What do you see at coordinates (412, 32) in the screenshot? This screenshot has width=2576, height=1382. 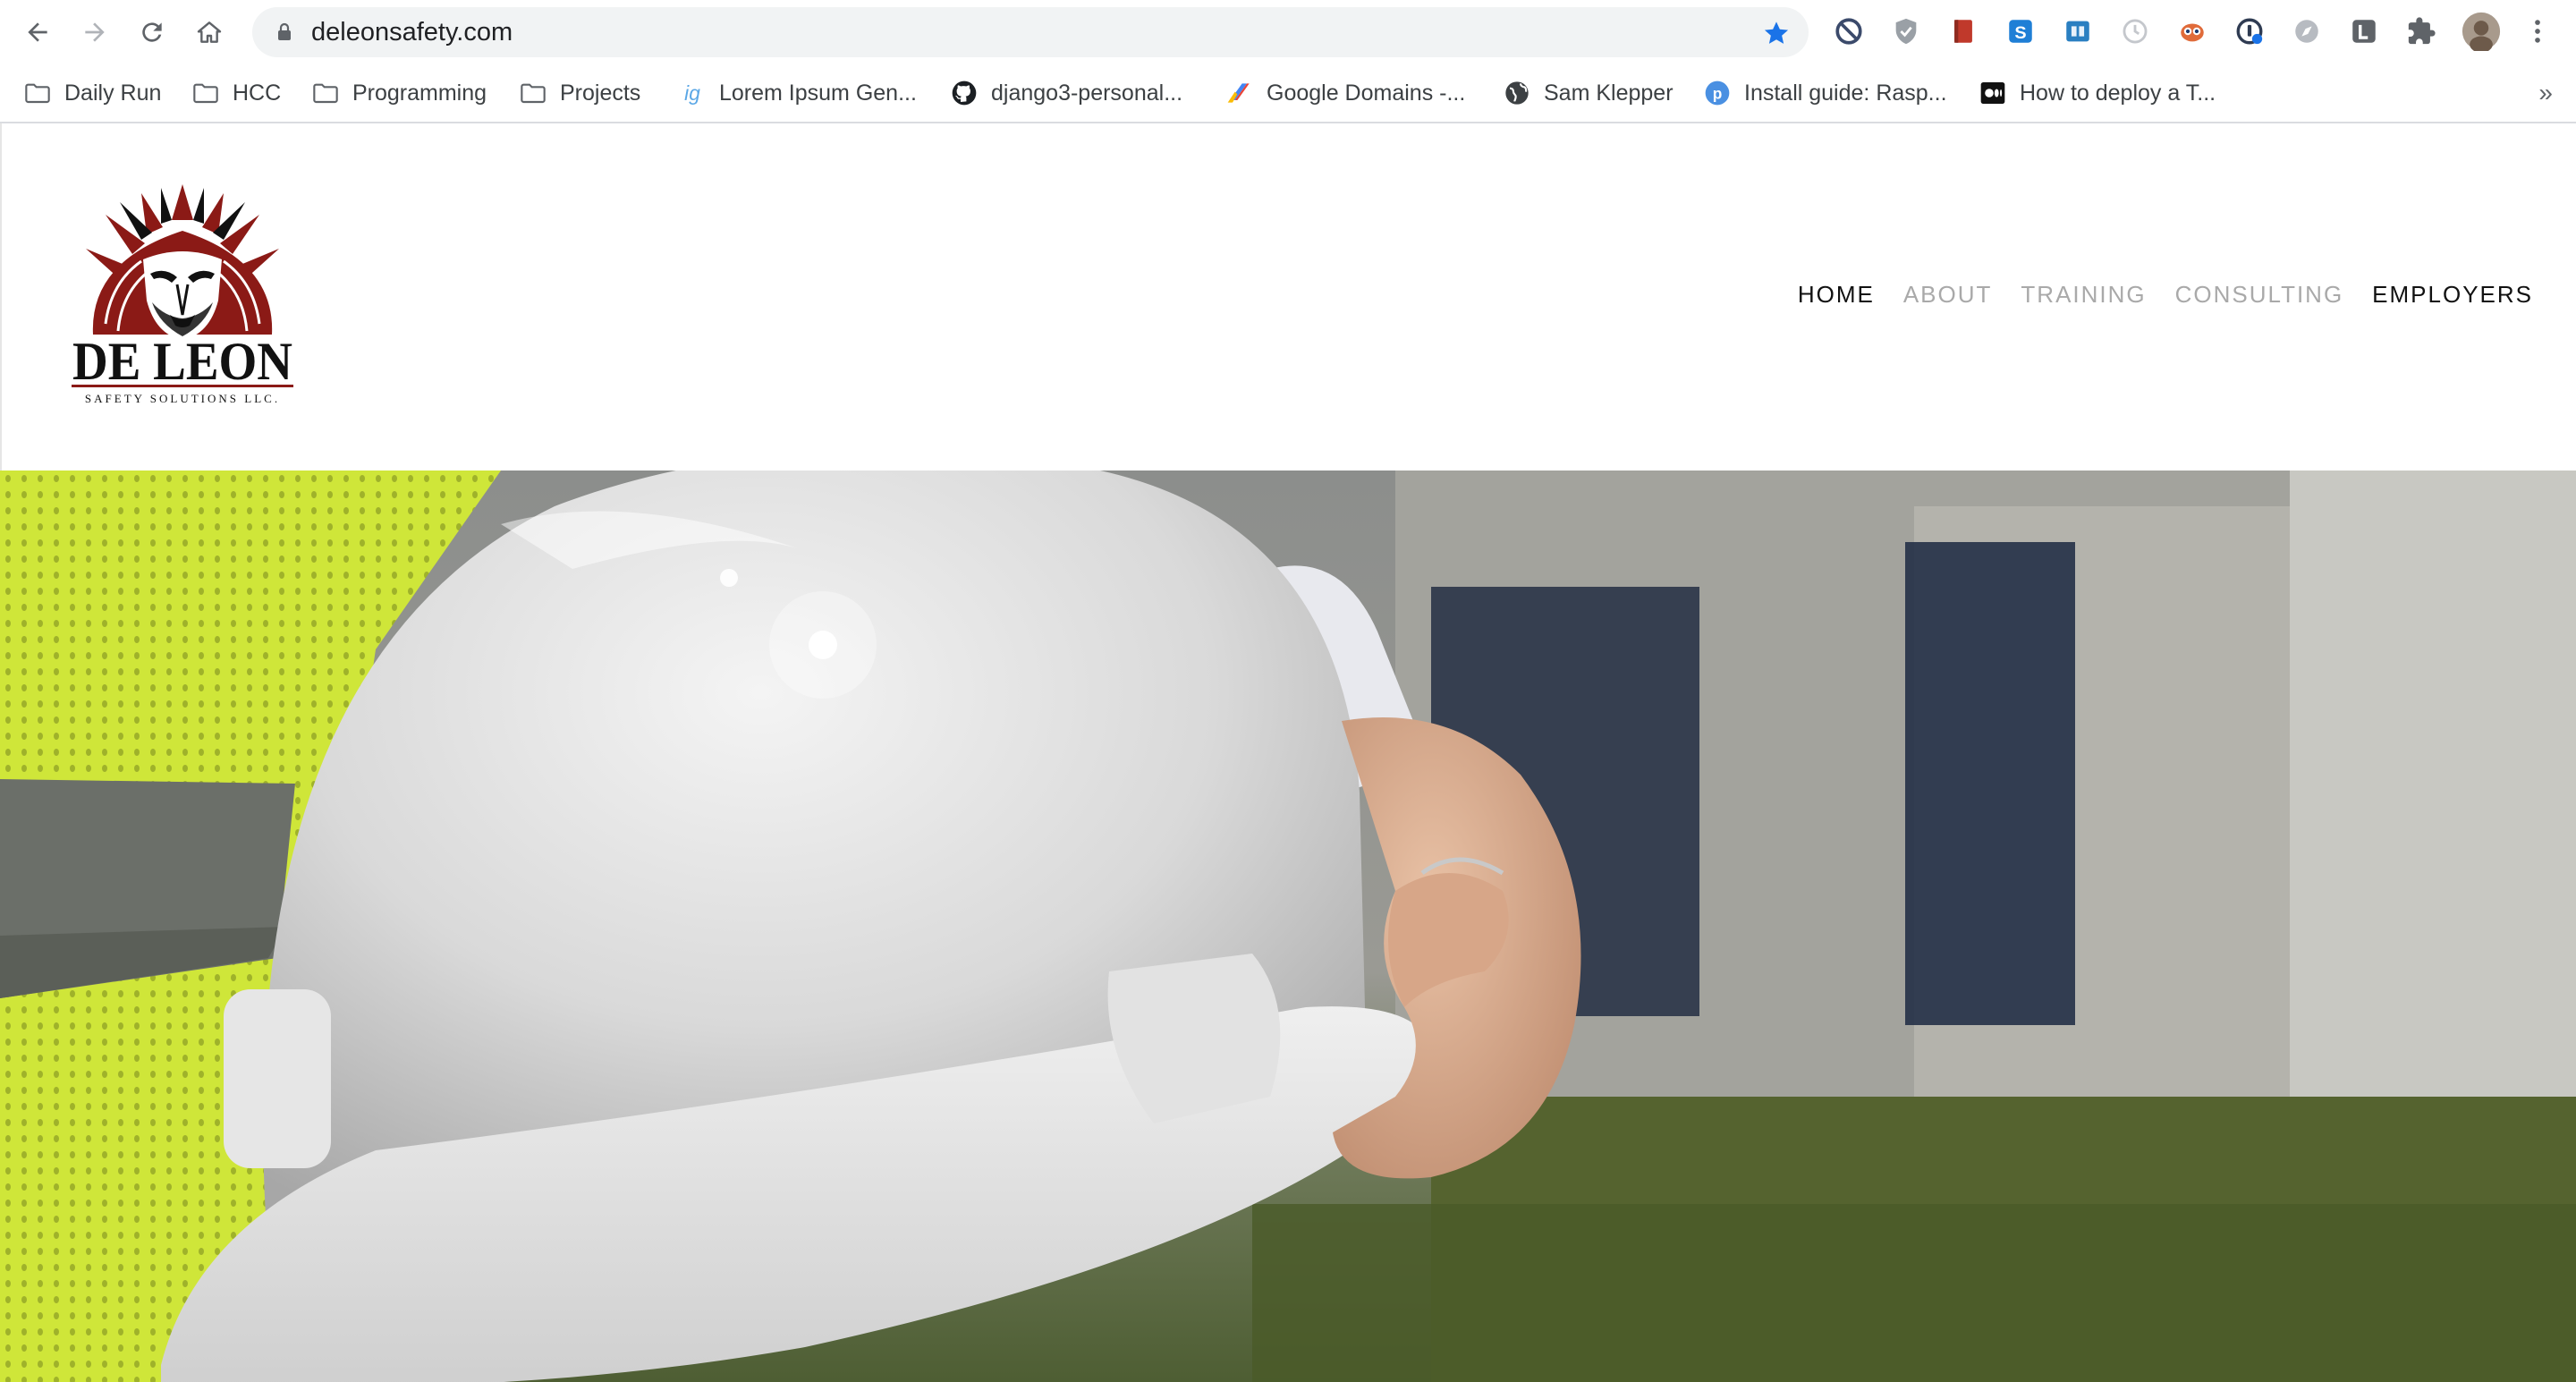 I see `url-text: deleonsafety.com` at bounding box center [412, 32].